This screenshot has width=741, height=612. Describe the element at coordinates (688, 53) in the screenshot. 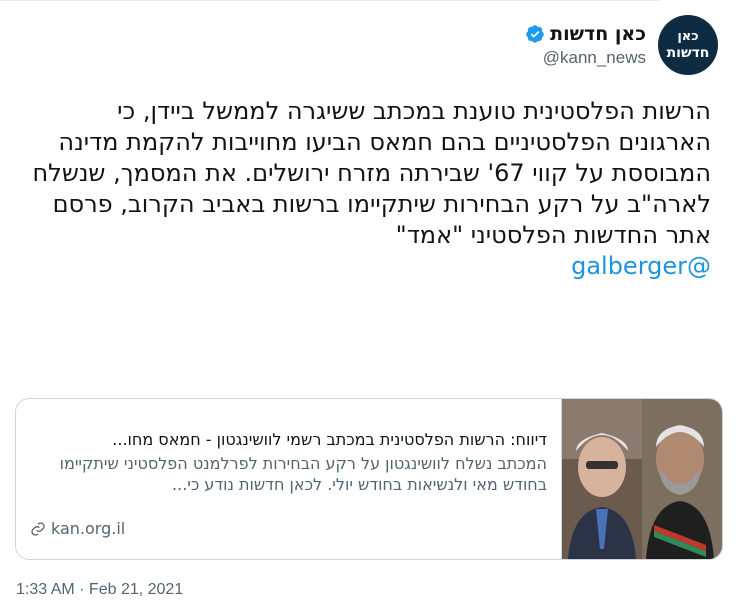

I see `avatar-text-line2: חדשות` at that location.